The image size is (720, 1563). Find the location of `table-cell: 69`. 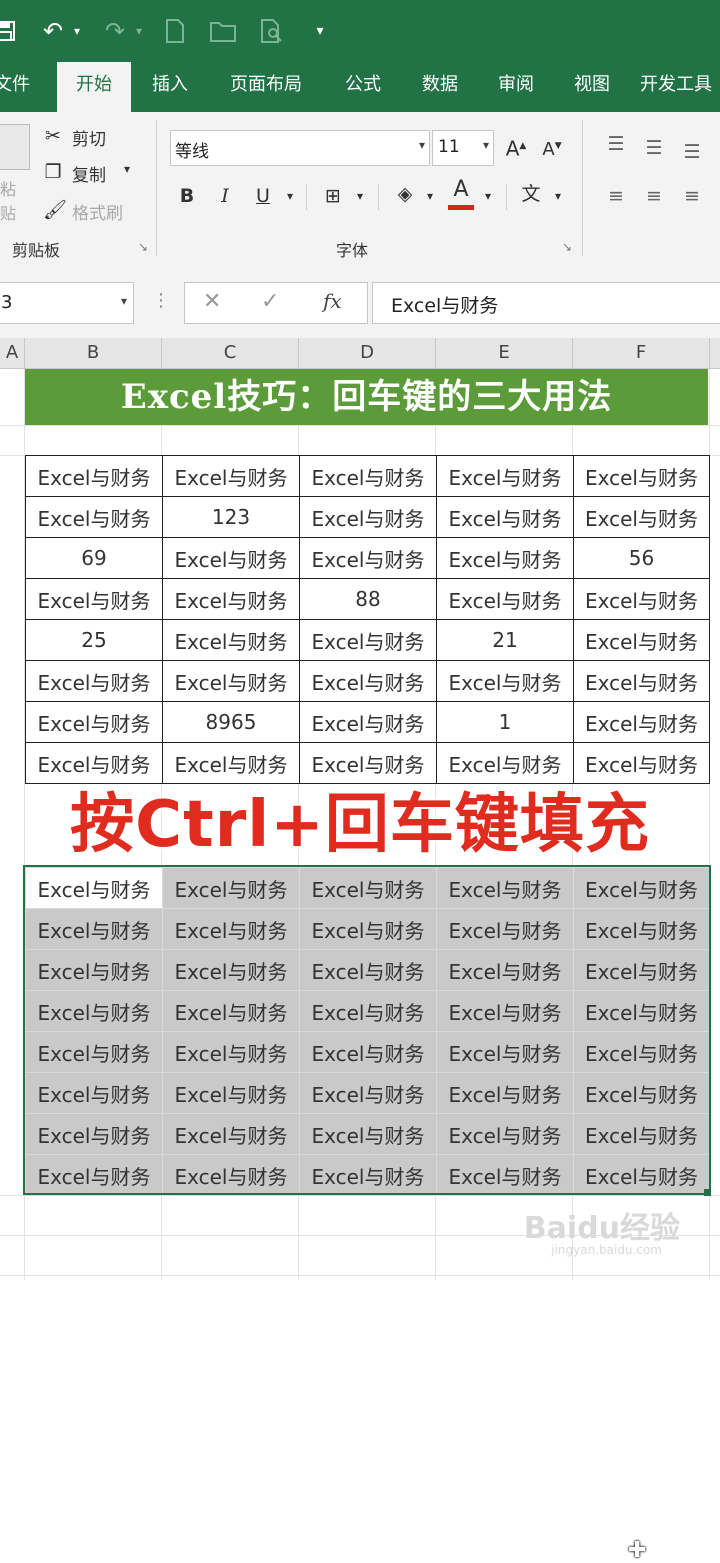

table-cell: 69 is located at coordinates (94, 558).